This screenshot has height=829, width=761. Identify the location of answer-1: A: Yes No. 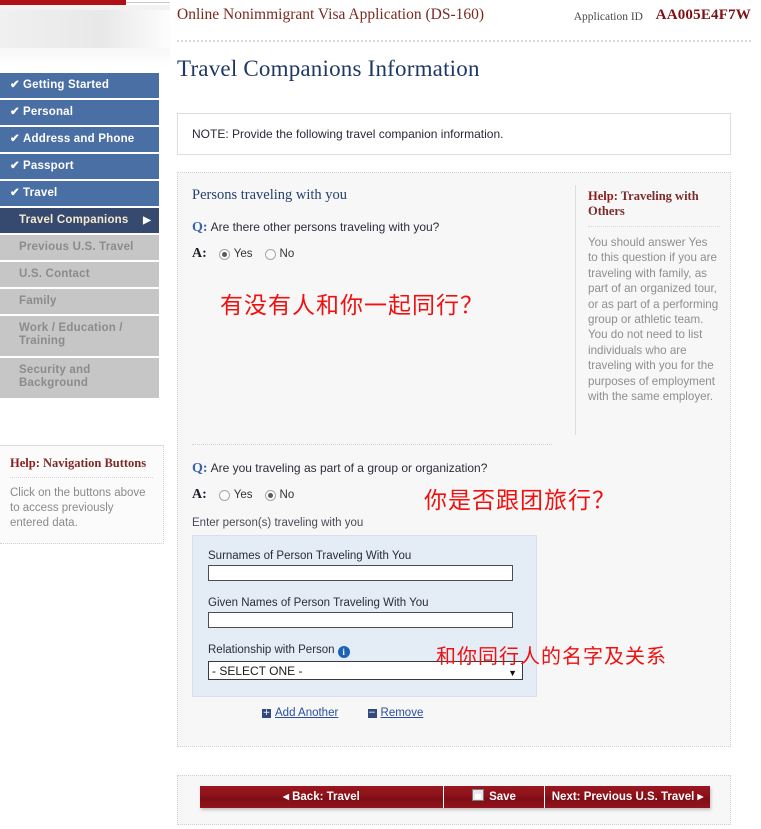
(380, 254).